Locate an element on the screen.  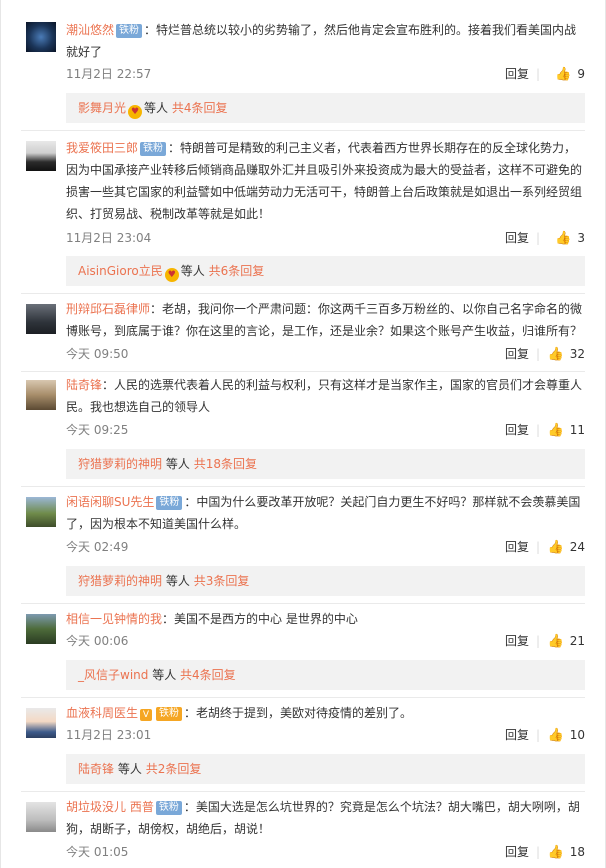
like-count: 3 is located at coordinates (581, 238).